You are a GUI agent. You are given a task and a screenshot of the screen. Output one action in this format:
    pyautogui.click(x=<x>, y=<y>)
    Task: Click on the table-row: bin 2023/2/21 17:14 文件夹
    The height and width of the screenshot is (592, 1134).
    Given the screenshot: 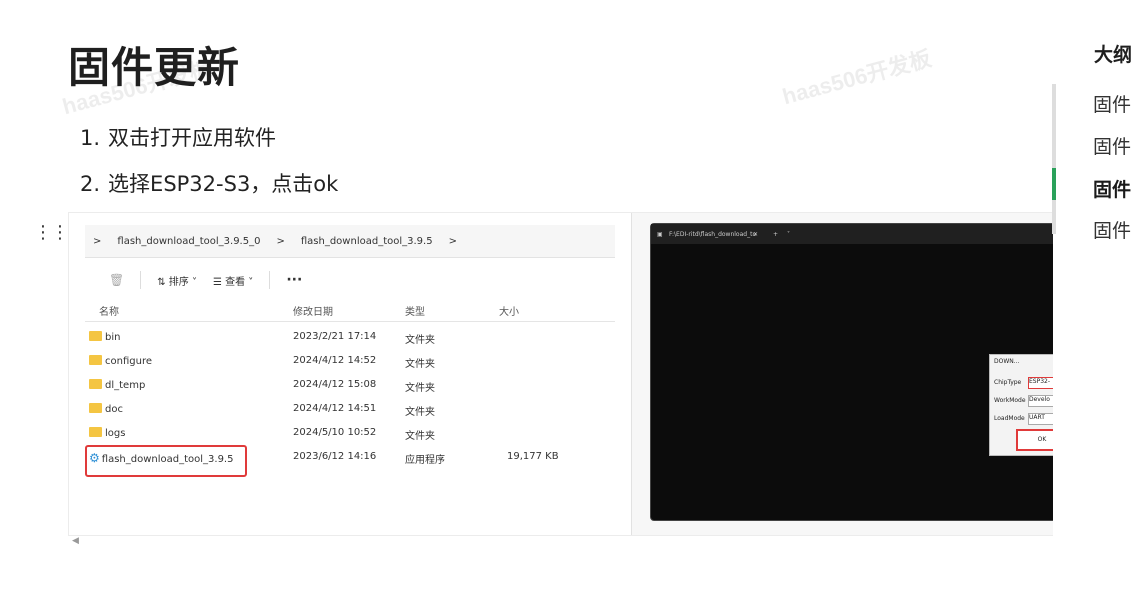 What is the action you would take?
    pyautogui.click(x=350, y=339)
    